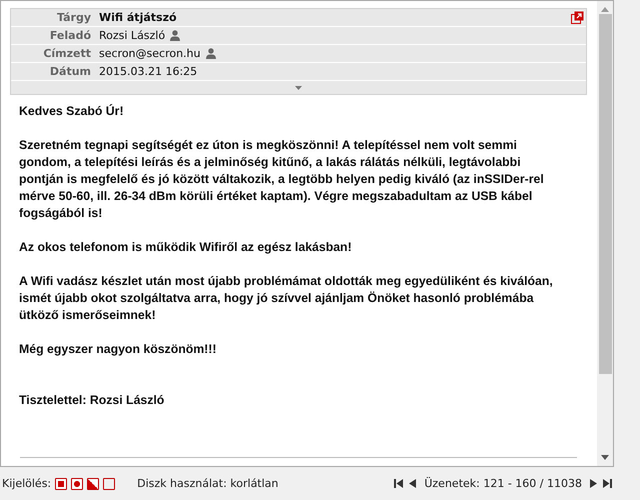  Describe the element at coordinates (132, 35) in the screenshot. I see `field-value: Rozsi László` at that location.